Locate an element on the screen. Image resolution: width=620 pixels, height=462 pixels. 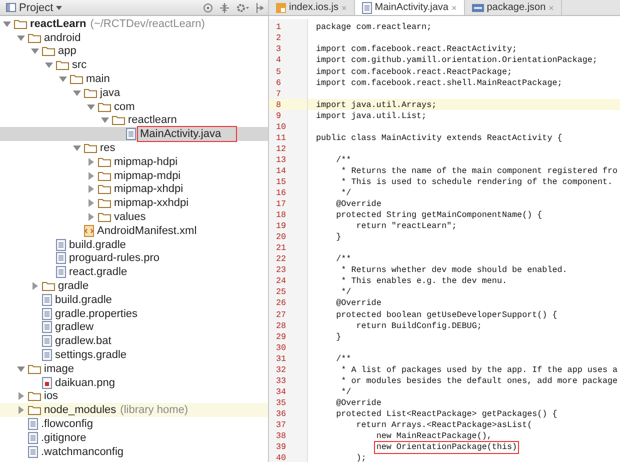
tree-row: proguard-rules.pro is located at coordinates (134, 259).